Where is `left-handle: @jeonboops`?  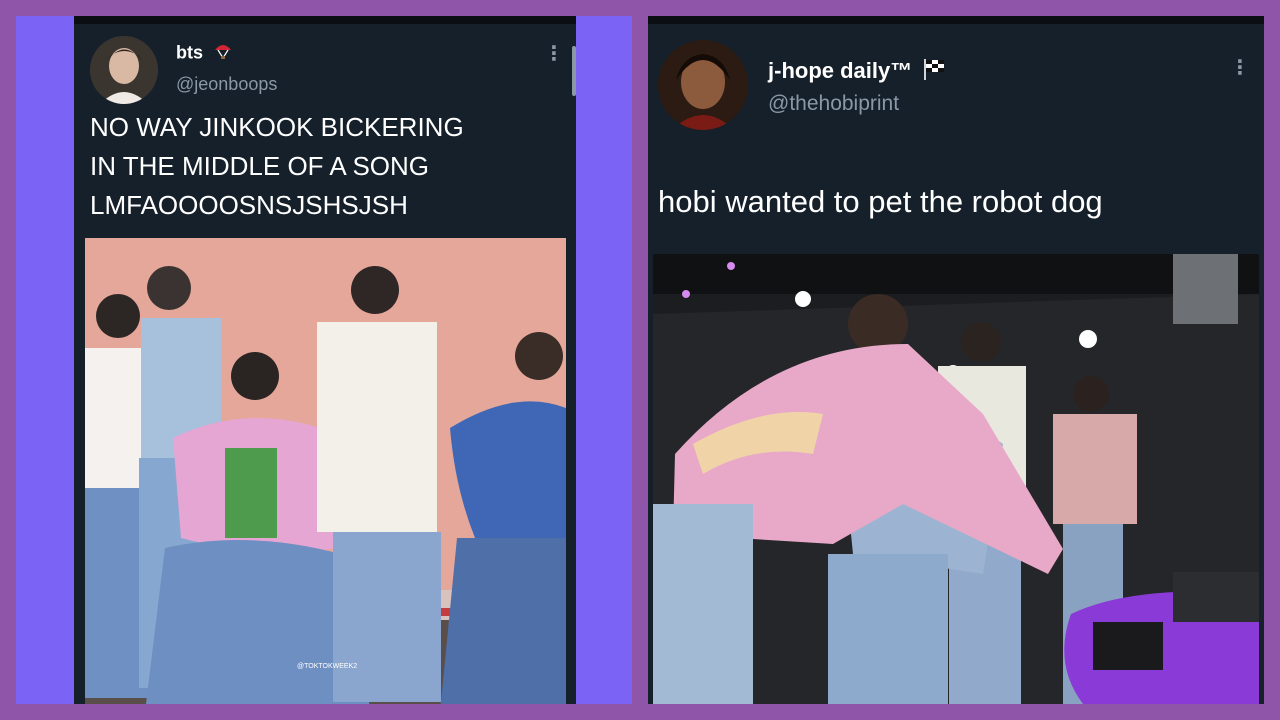 left-handle: @jeonboops is located at coordinates (226, 84).